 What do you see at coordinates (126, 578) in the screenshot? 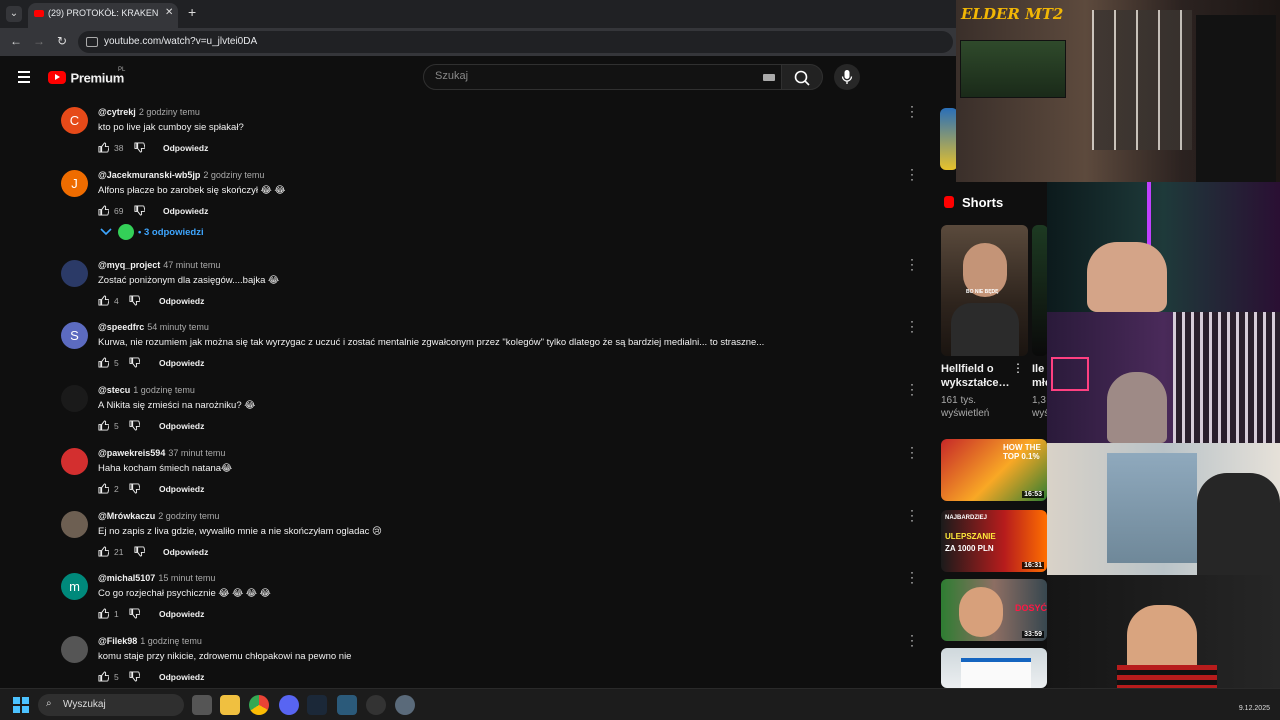
I see `comment-author-name: @michal5107` at bounding box center [126, 578].